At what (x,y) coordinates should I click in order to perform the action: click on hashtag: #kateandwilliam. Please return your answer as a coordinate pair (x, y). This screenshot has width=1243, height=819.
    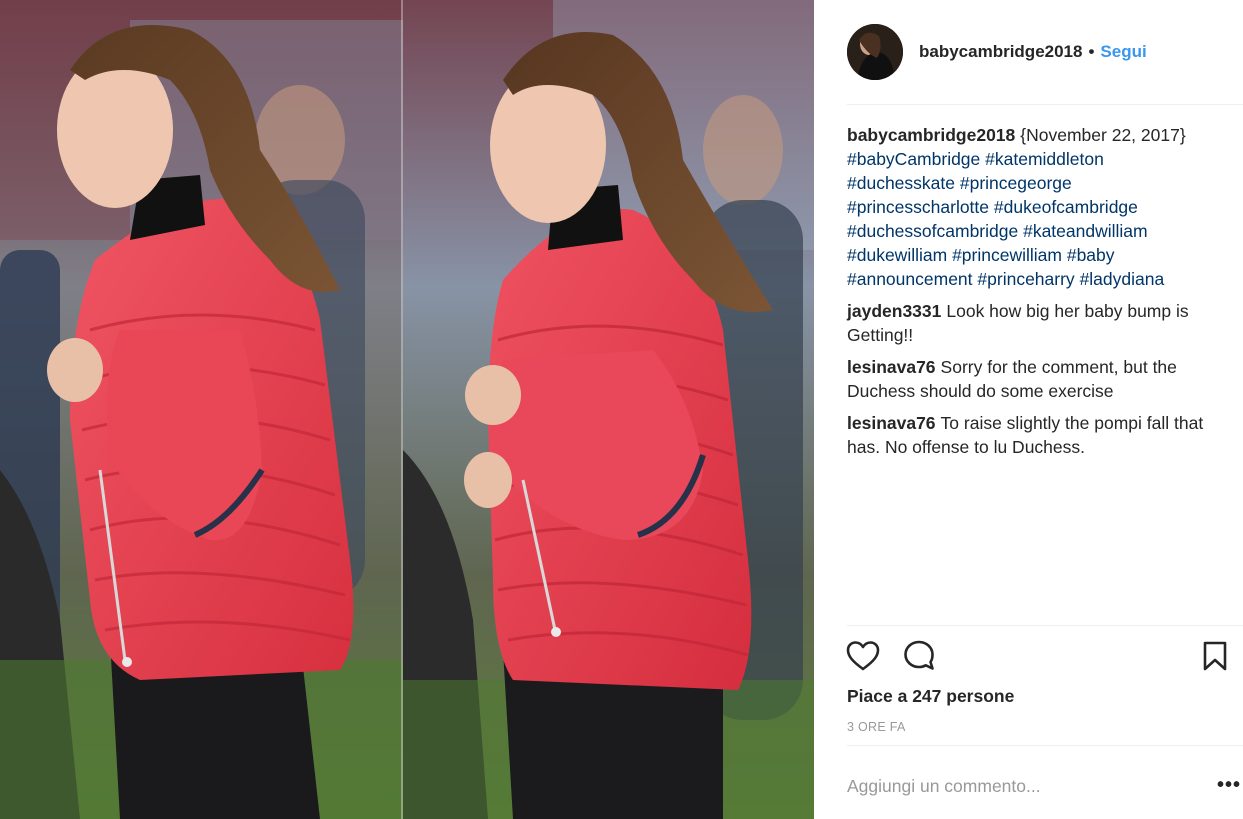
    Looking at the image, I should click on (1085, 231).